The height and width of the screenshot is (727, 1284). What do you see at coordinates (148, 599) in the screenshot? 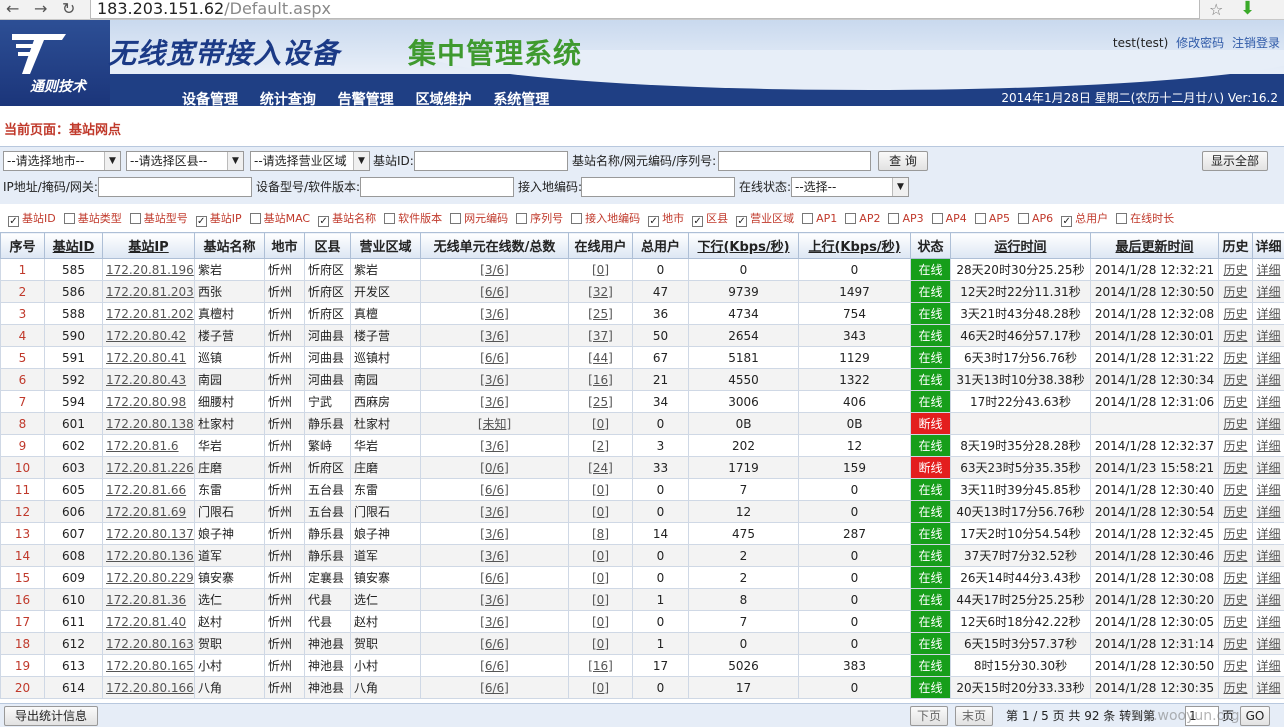
I see `station-ip-link: 172.20.81.36` at bounding box center [148, 599].